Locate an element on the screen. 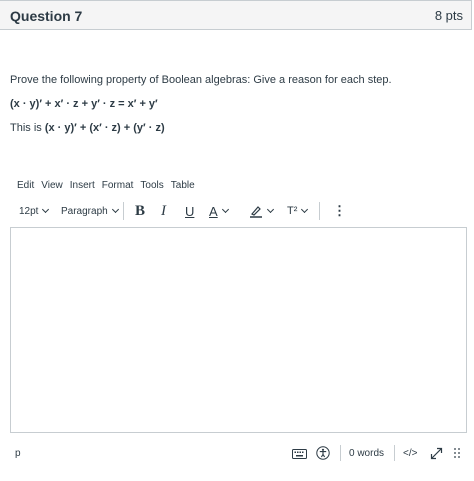 The width and height of the screenshot is (474, 481). word-count: 0 words is located at coordinates (366, 453).